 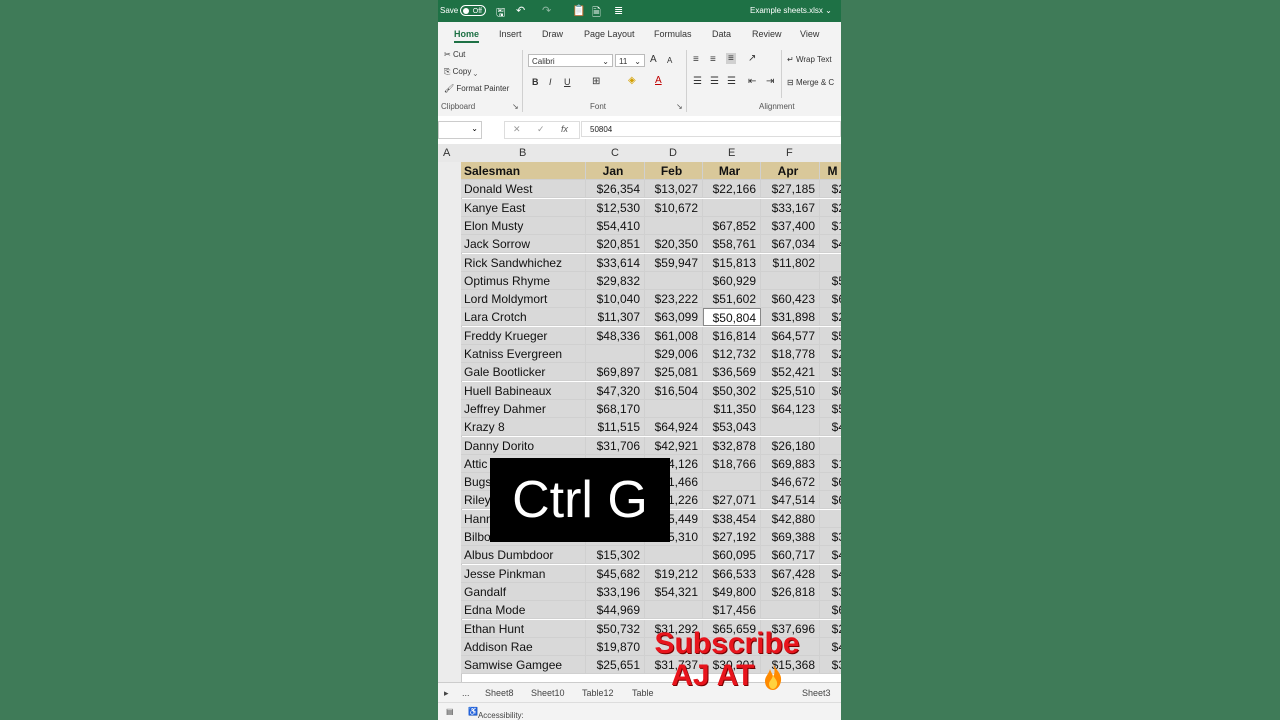 What do you see at coordinates (615, 372) in the screenshot?
I see `sales-cell: $69,897` at bounding box center [615, 372].